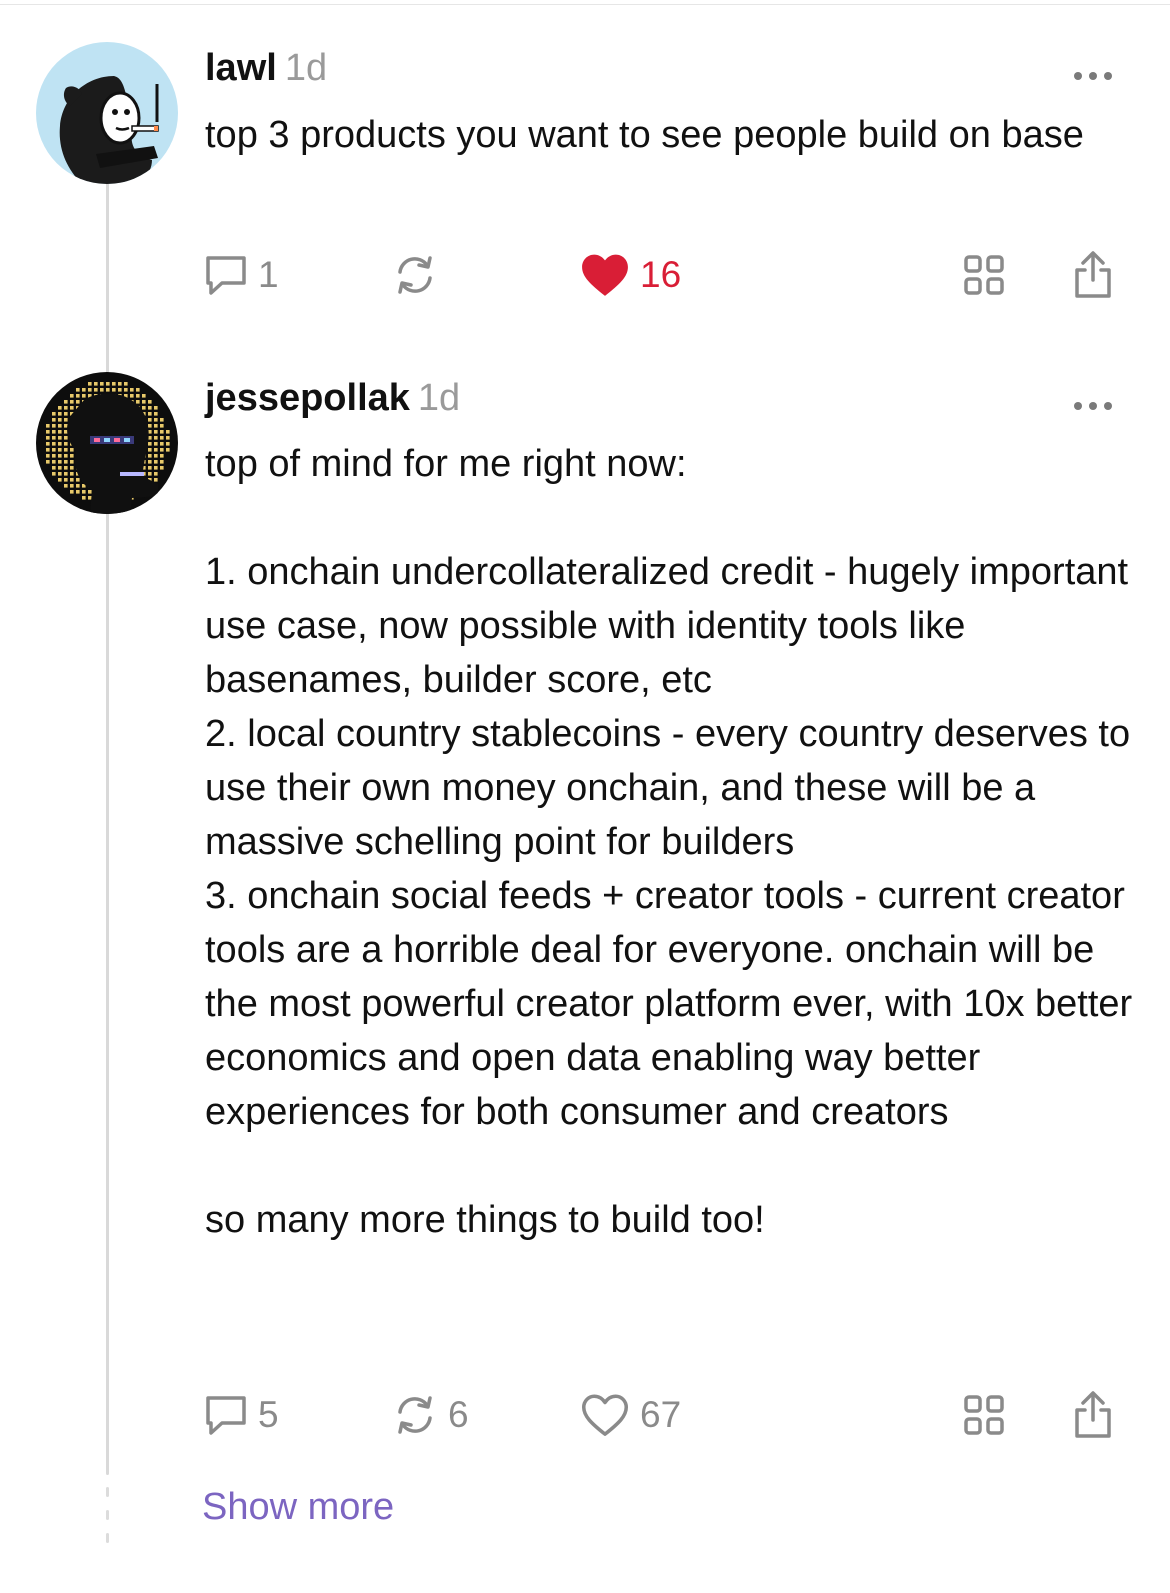  I want to click on reply-count: 1, so click(268, 274).